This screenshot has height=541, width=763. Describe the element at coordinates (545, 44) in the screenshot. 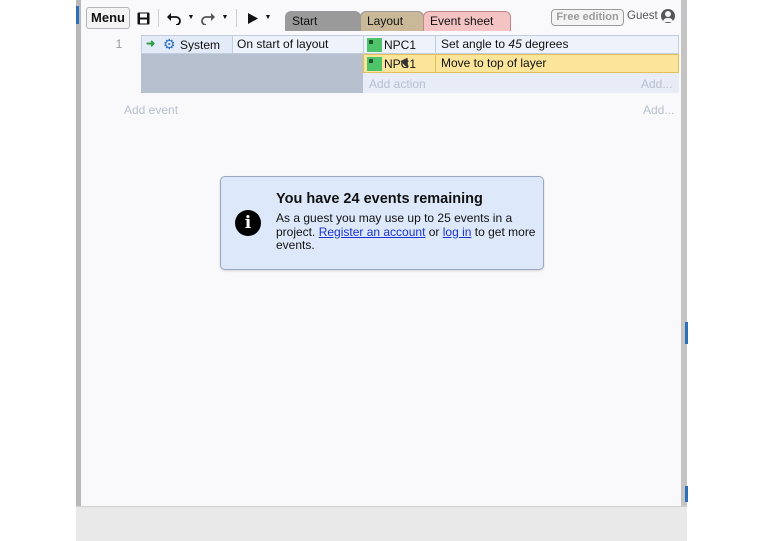

I see `action-text-suffix: degrees` at that location.